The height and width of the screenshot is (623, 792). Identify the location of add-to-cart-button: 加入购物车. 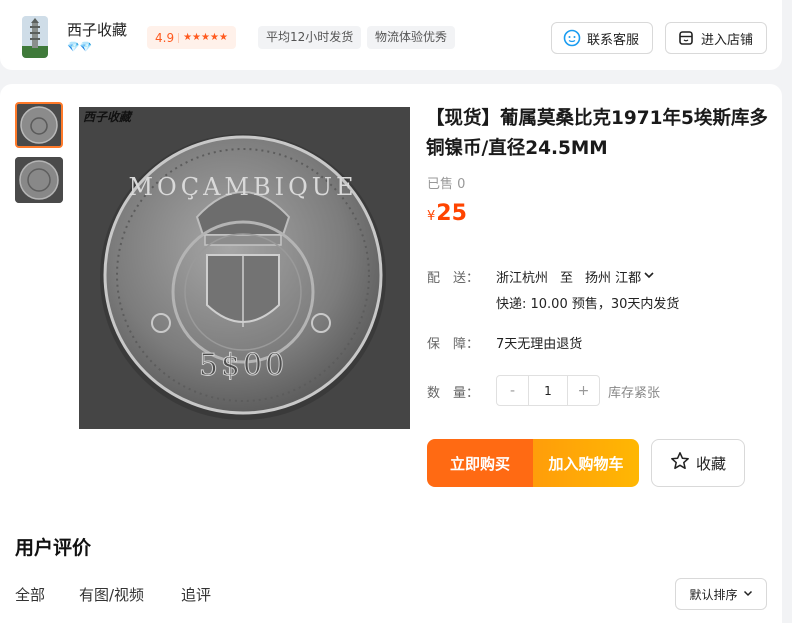
(586, 463).